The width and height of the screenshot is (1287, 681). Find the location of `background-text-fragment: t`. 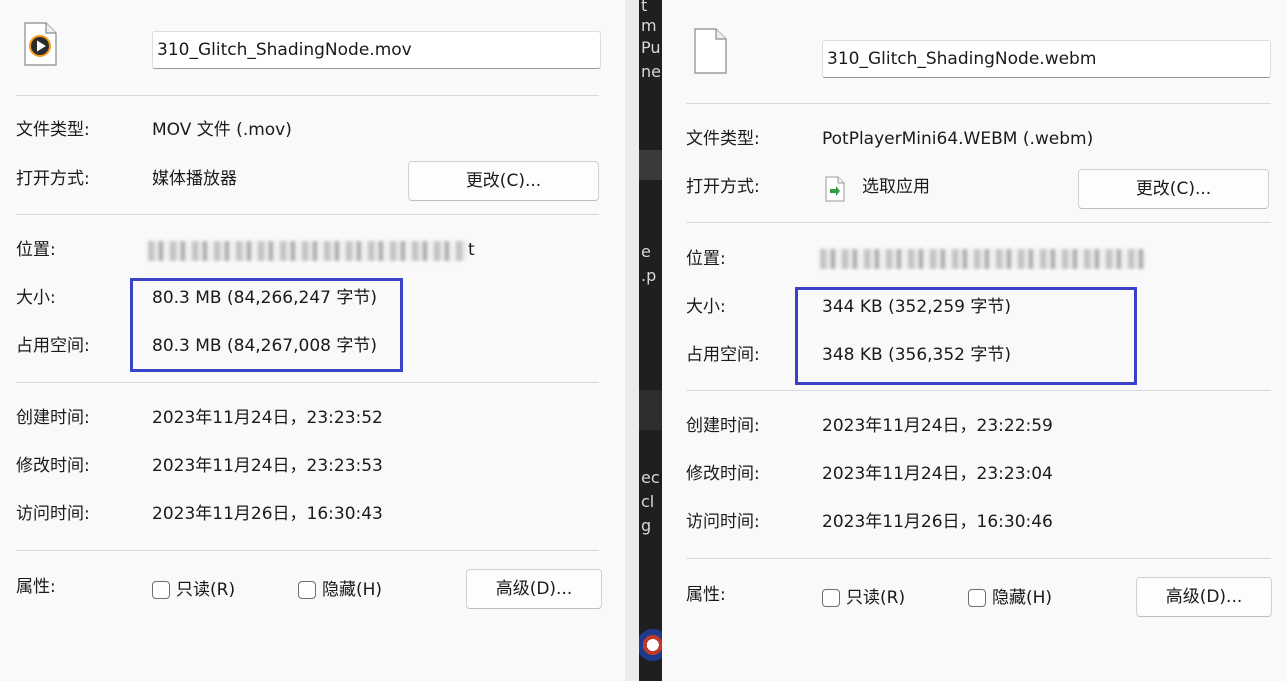

background-text-fragment: t is located at coordinates (644, 7).